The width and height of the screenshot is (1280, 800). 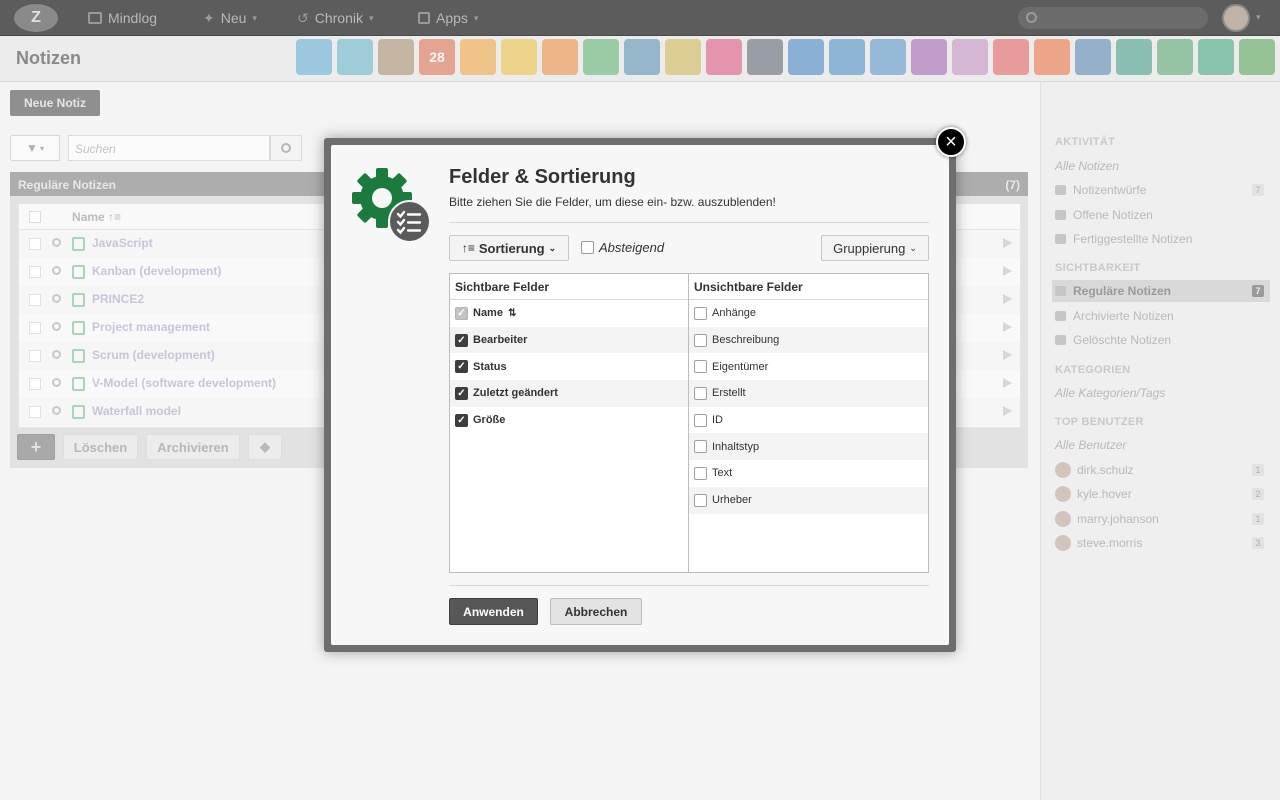 I want to click on sidebar-item-user: steve.morris 3, so click(x=1161, y=543).